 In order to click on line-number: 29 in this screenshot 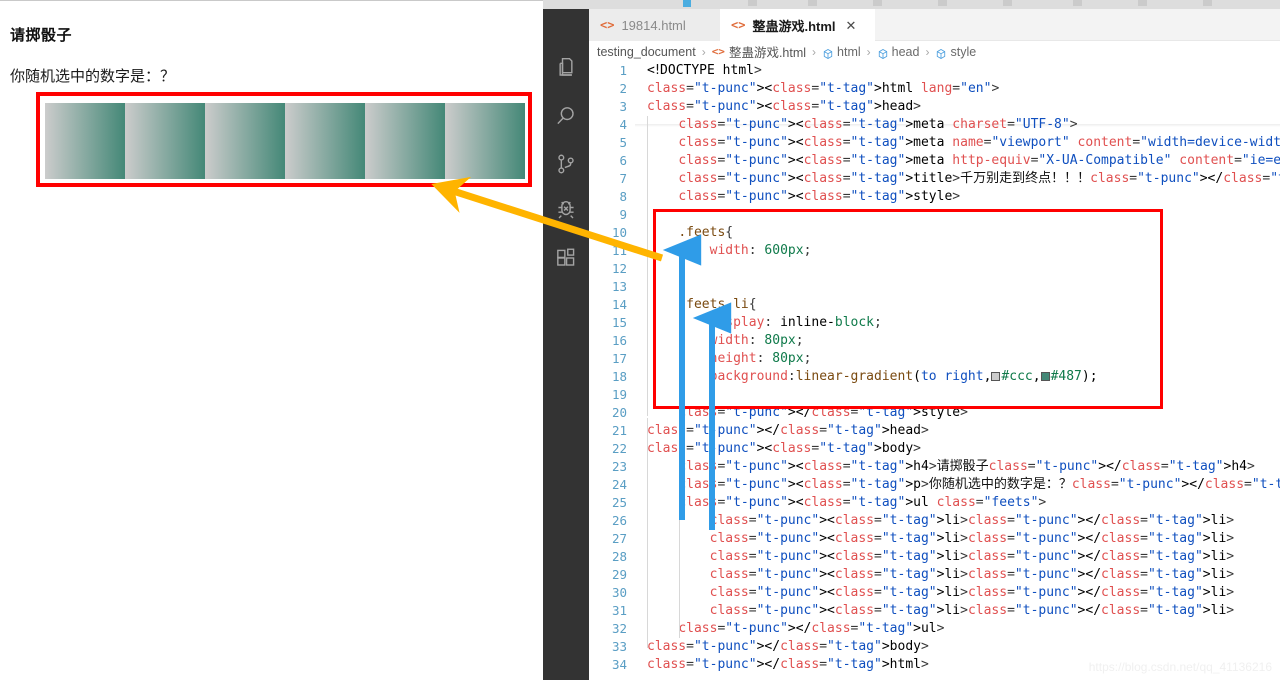, I will do `click(619, 574)`.